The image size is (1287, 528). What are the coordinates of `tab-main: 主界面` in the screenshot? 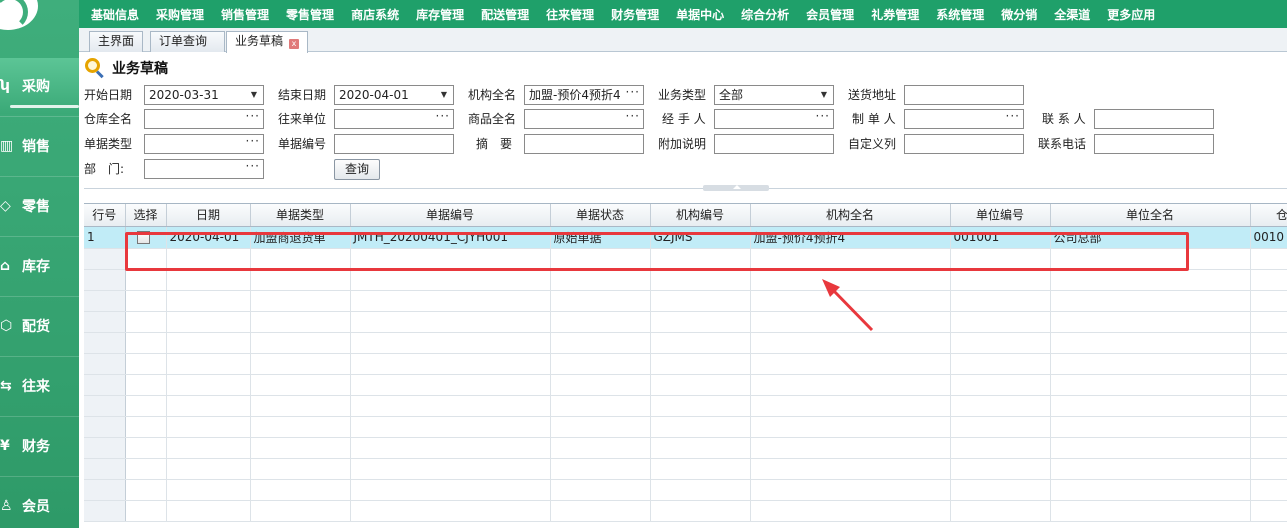 It's located at (116, 41).